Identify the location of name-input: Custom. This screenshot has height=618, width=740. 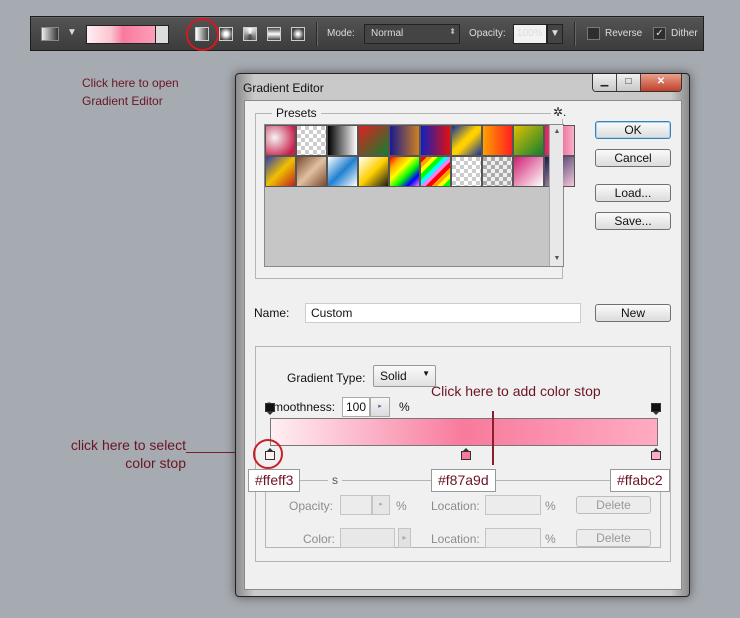
(443, 313).